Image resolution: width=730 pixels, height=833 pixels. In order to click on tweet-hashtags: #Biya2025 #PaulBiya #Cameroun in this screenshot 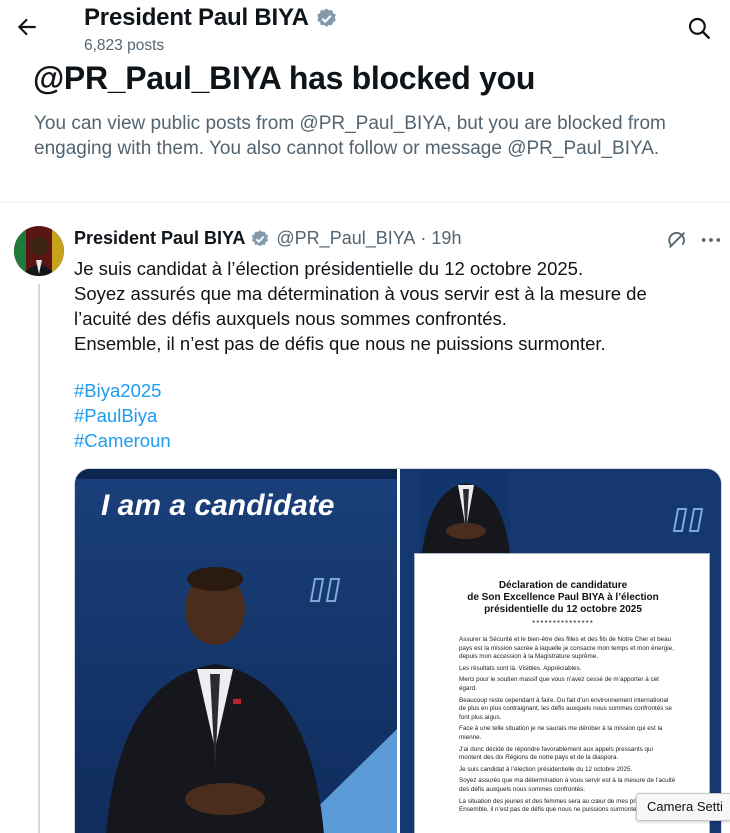, I will do `click(122, 415)`.